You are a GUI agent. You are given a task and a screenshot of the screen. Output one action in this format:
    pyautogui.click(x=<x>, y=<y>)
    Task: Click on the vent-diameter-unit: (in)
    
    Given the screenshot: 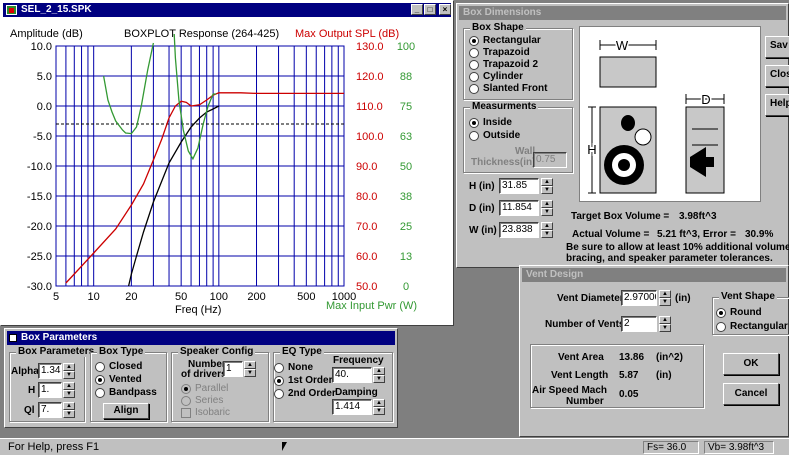 What is the action you would take?
    pyautogui.click(x=683, y=298)
    